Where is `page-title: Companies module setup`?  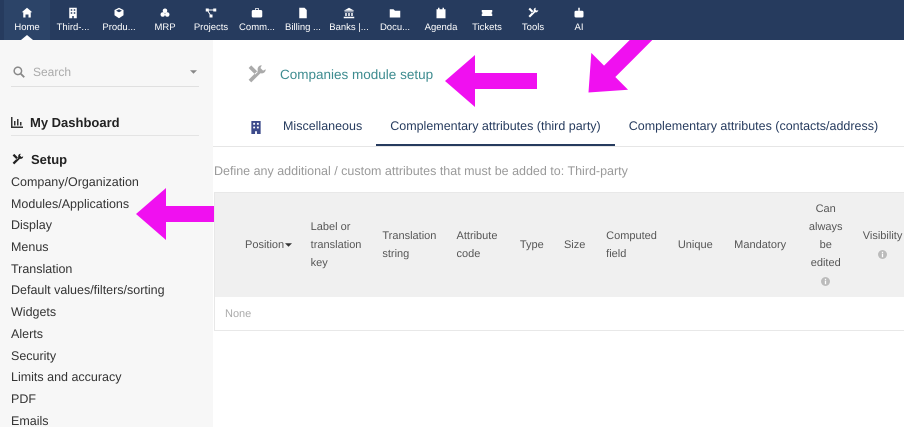 page-title: Companies module setup is located at coordinates (357, 74).